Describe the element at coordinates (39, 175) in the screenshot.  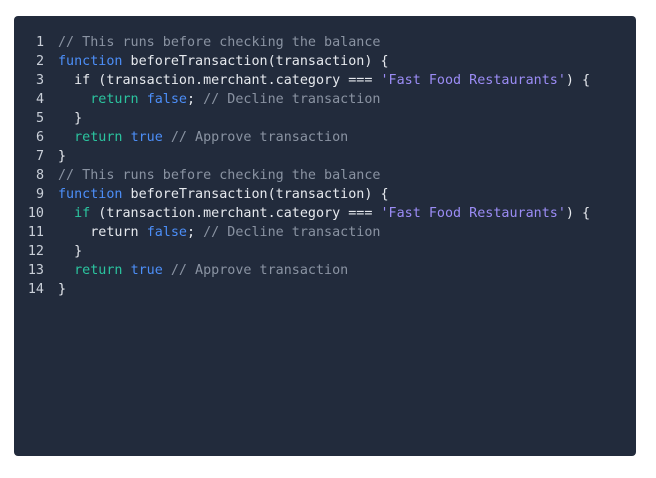
I see `line-number: 8` at that location.